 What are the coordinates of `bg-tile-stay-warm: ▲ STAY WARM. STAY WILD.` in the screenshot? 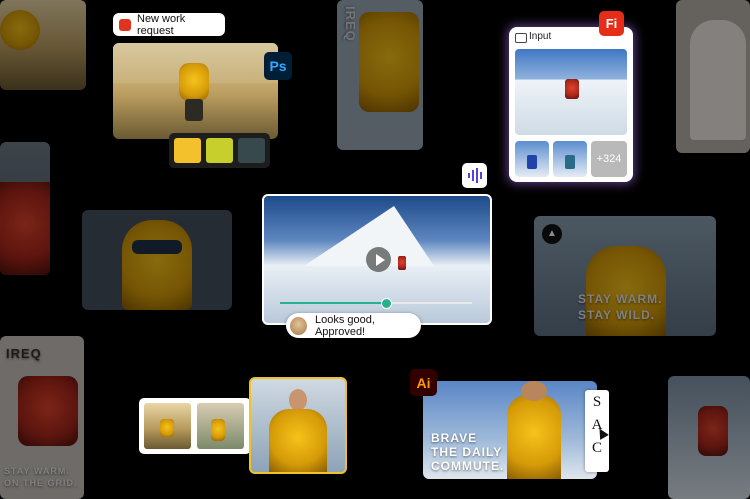 It's located at (625, 276).